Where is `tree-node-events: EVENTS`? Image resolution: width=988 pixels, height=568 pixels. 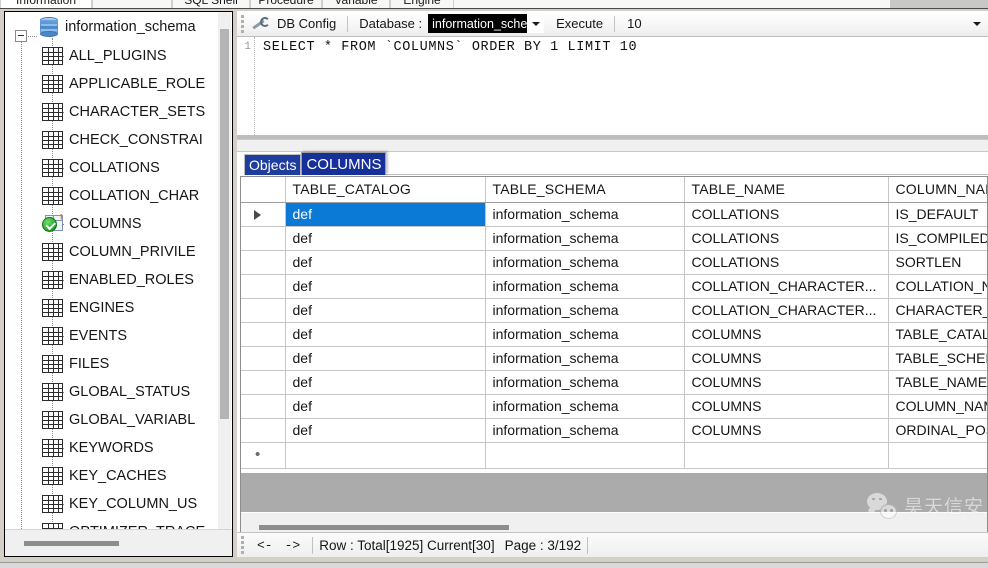
tree-node-events: EVENTS is located at coordinates (112, 336).